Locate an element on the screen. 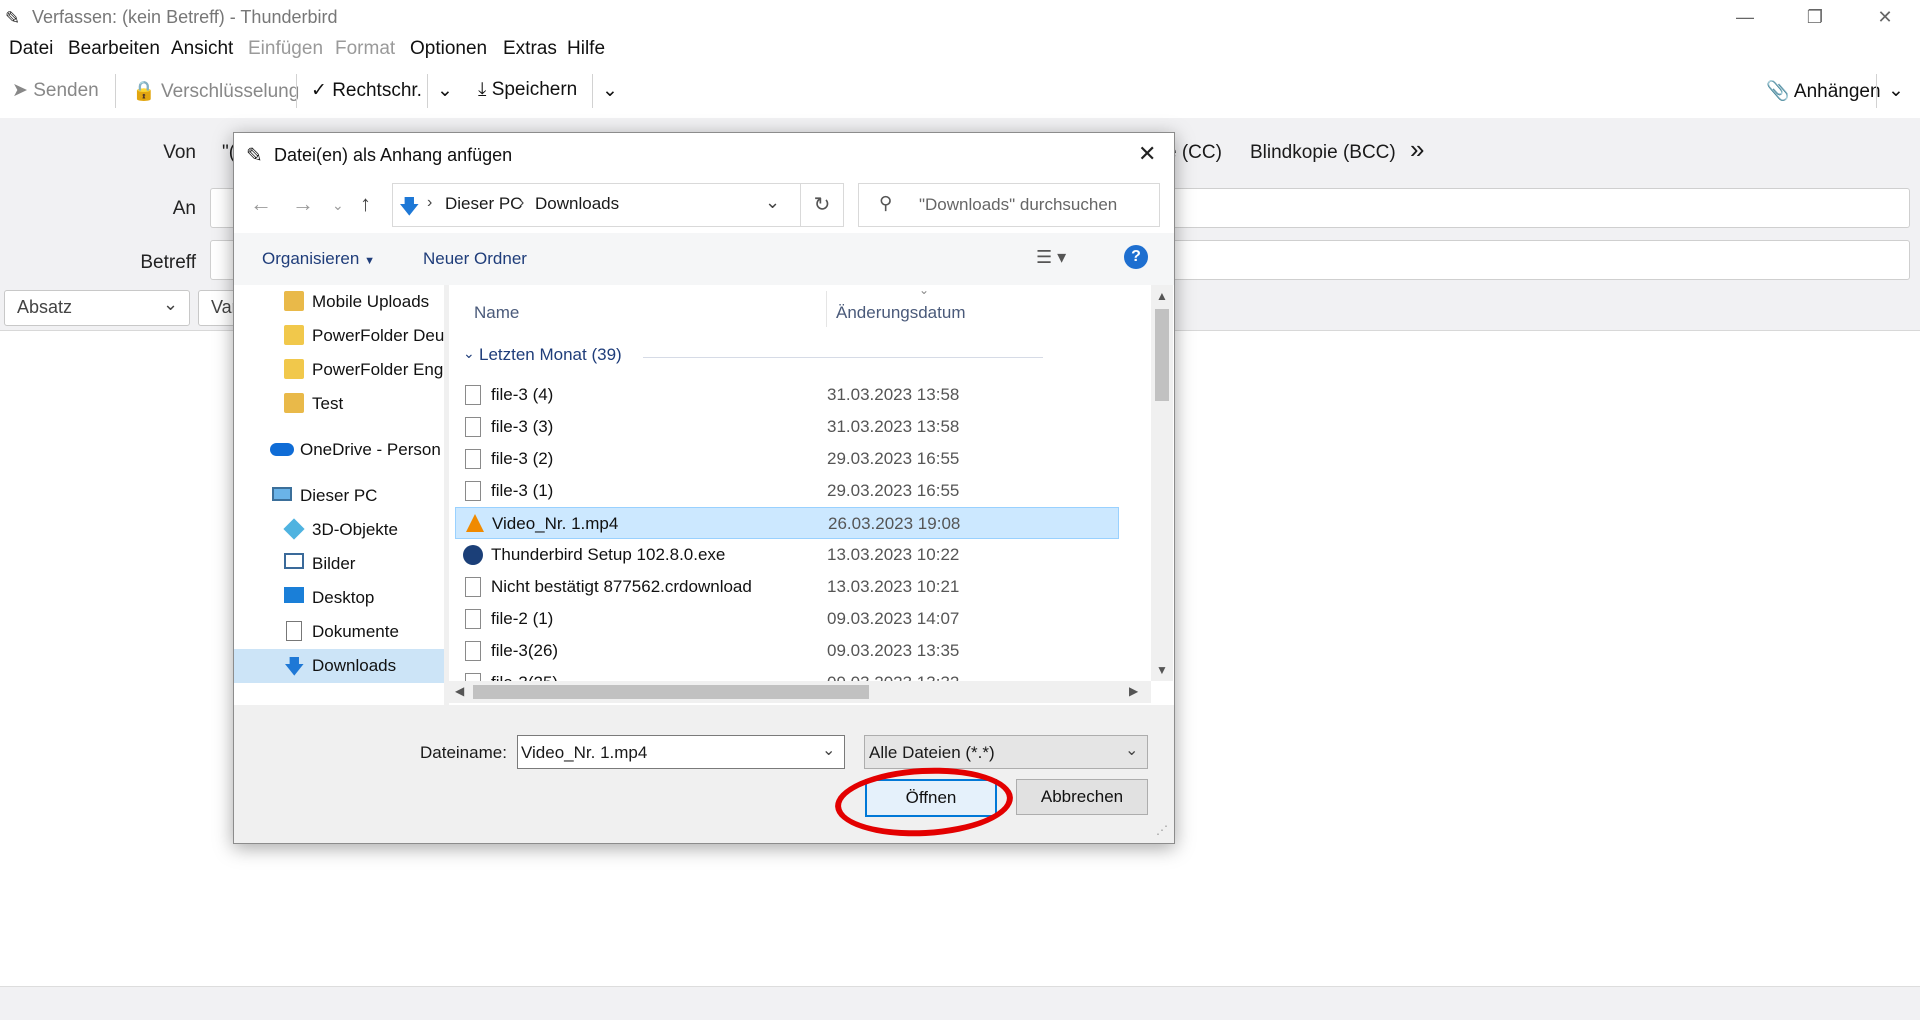 The image size is (1920, 1020). organize-button: Organisieren ▼ is located at coordinates (318, 259).